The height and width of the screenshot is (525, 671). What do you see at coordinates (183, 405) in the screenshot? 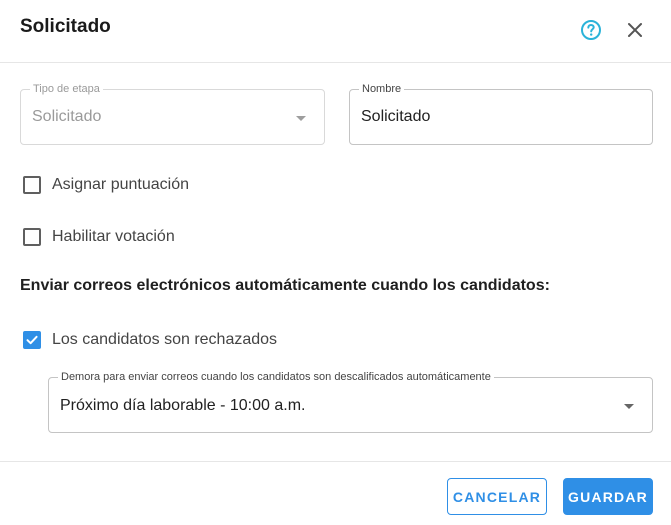
I see `delay-value: Próximo día laborable - 10:00 a.m.` at bounding box center [183, 405].